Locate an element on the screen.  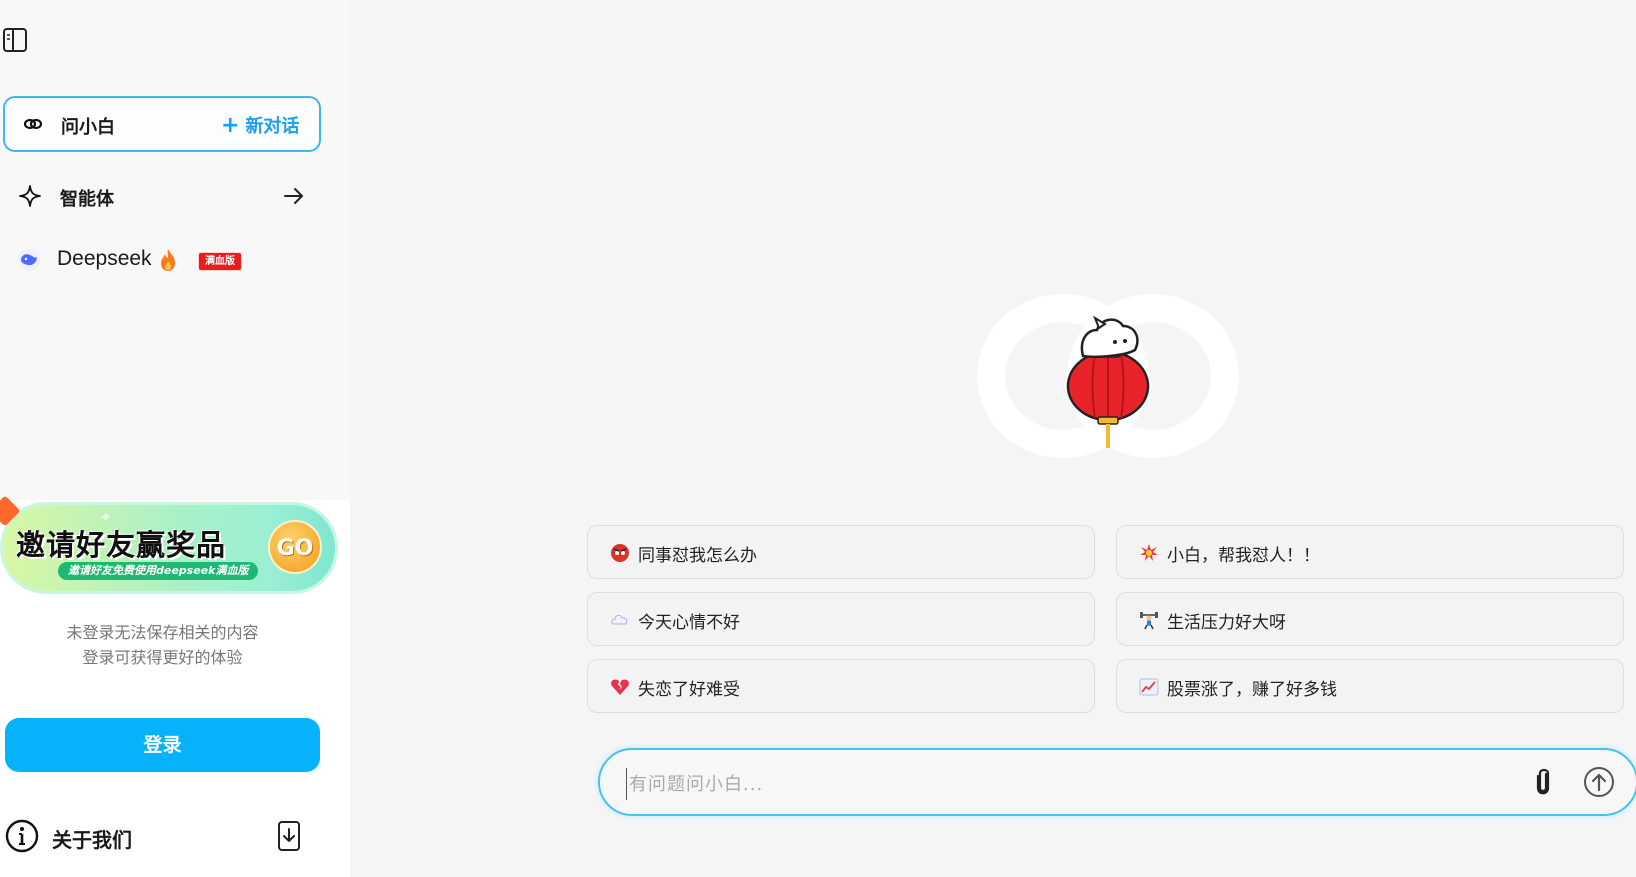
fire-icon is located at coordinates (168, 260).